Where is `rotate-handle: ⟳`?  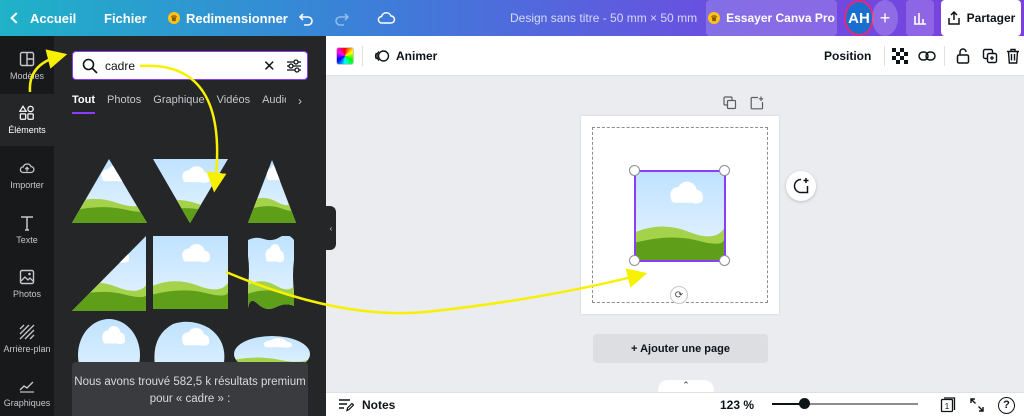 rotate-handle: ⟳ is located at coordinates (679, 295).